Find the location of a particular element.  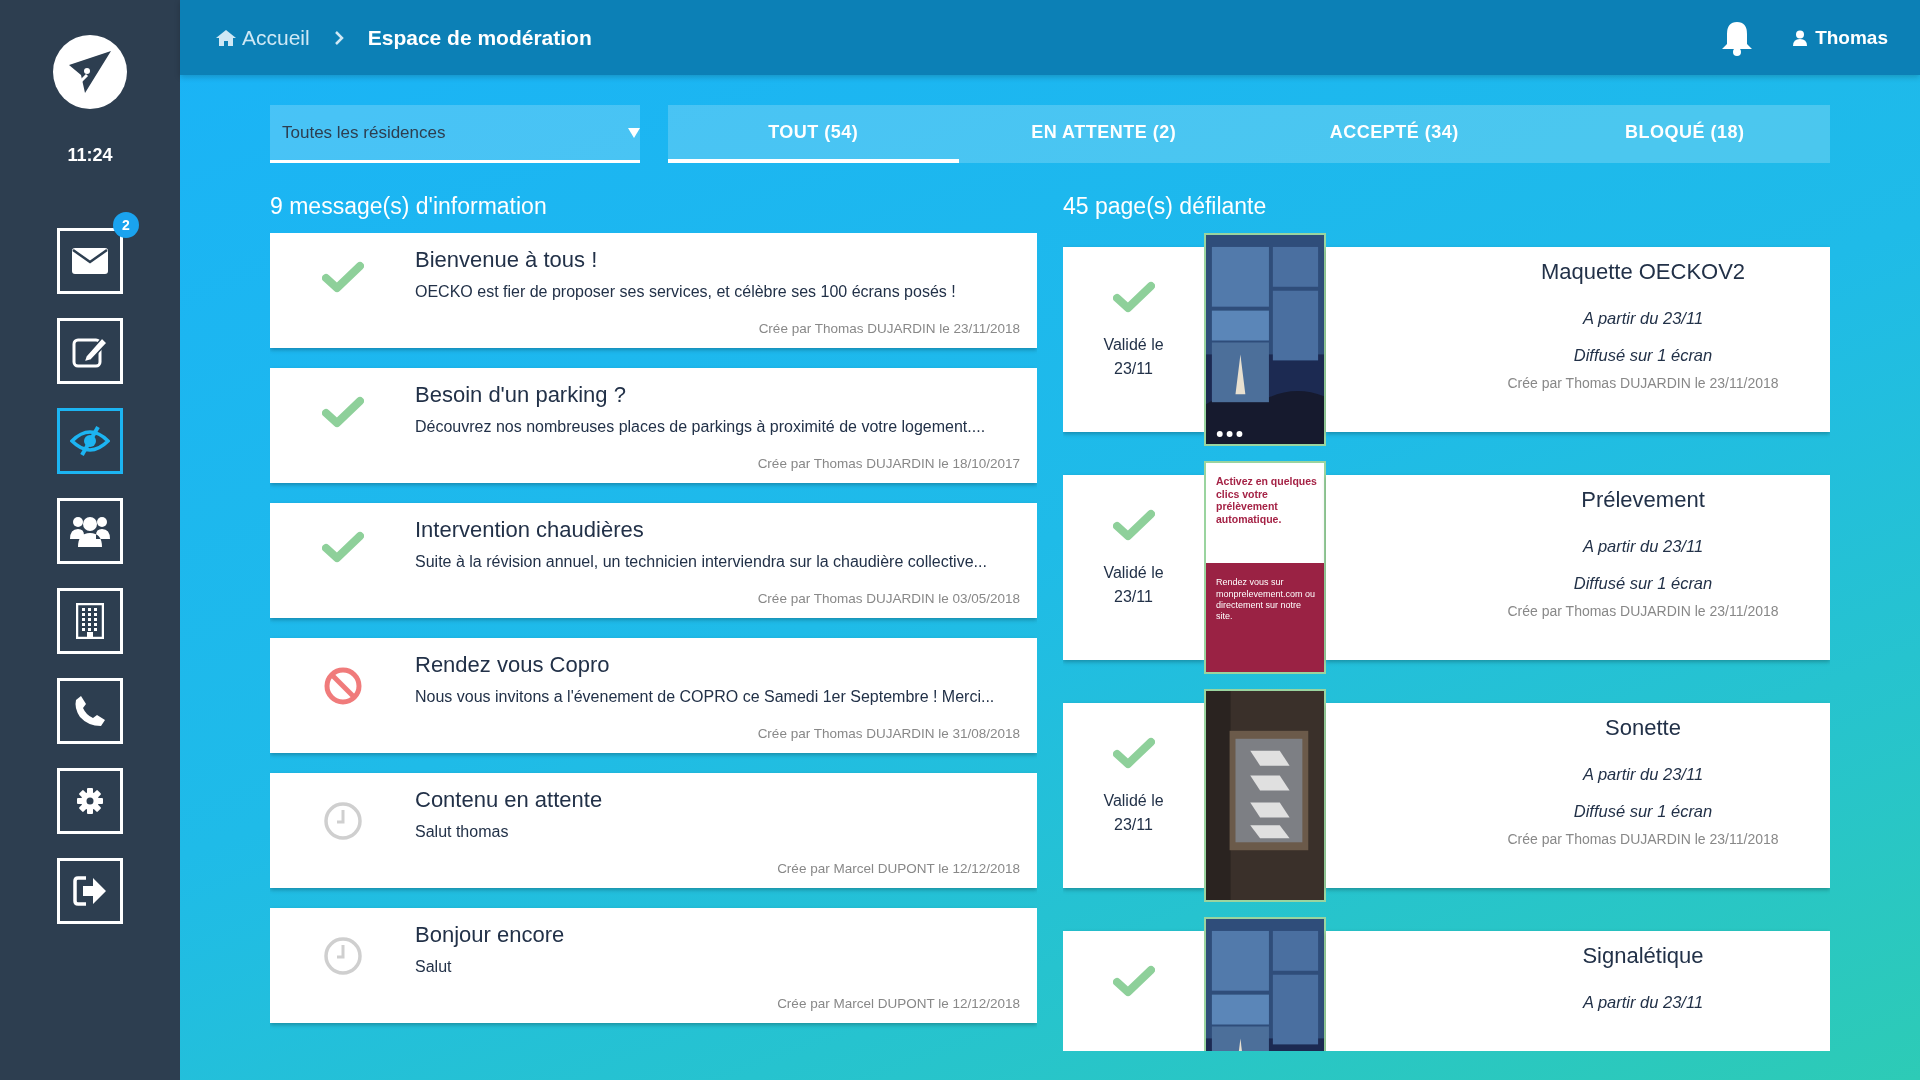

message-card: Bienvenue à tous ! OECKO est fier de proposer ses services, et célèbre ses 100 écrans posés ! Crée par Thomas DUJARDIN le 23/11/2018 is located at coordinates (653, 290).